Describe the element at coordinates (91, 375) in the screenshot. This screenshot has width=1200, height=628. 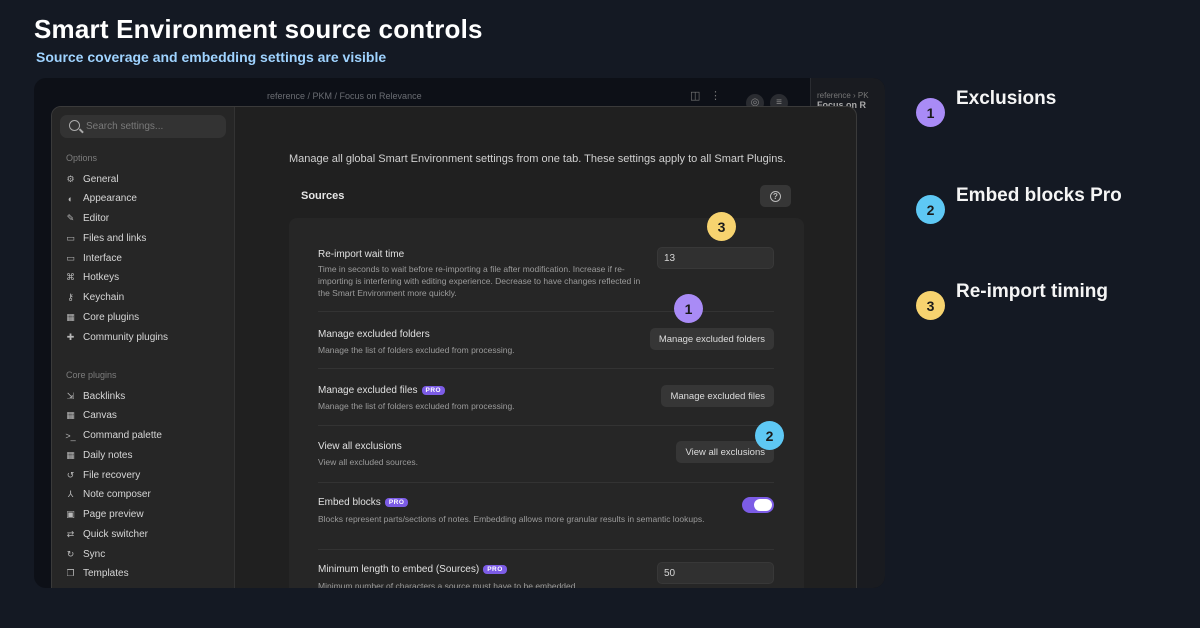
I see `core-plugins-heading: Core plugins` at that location.